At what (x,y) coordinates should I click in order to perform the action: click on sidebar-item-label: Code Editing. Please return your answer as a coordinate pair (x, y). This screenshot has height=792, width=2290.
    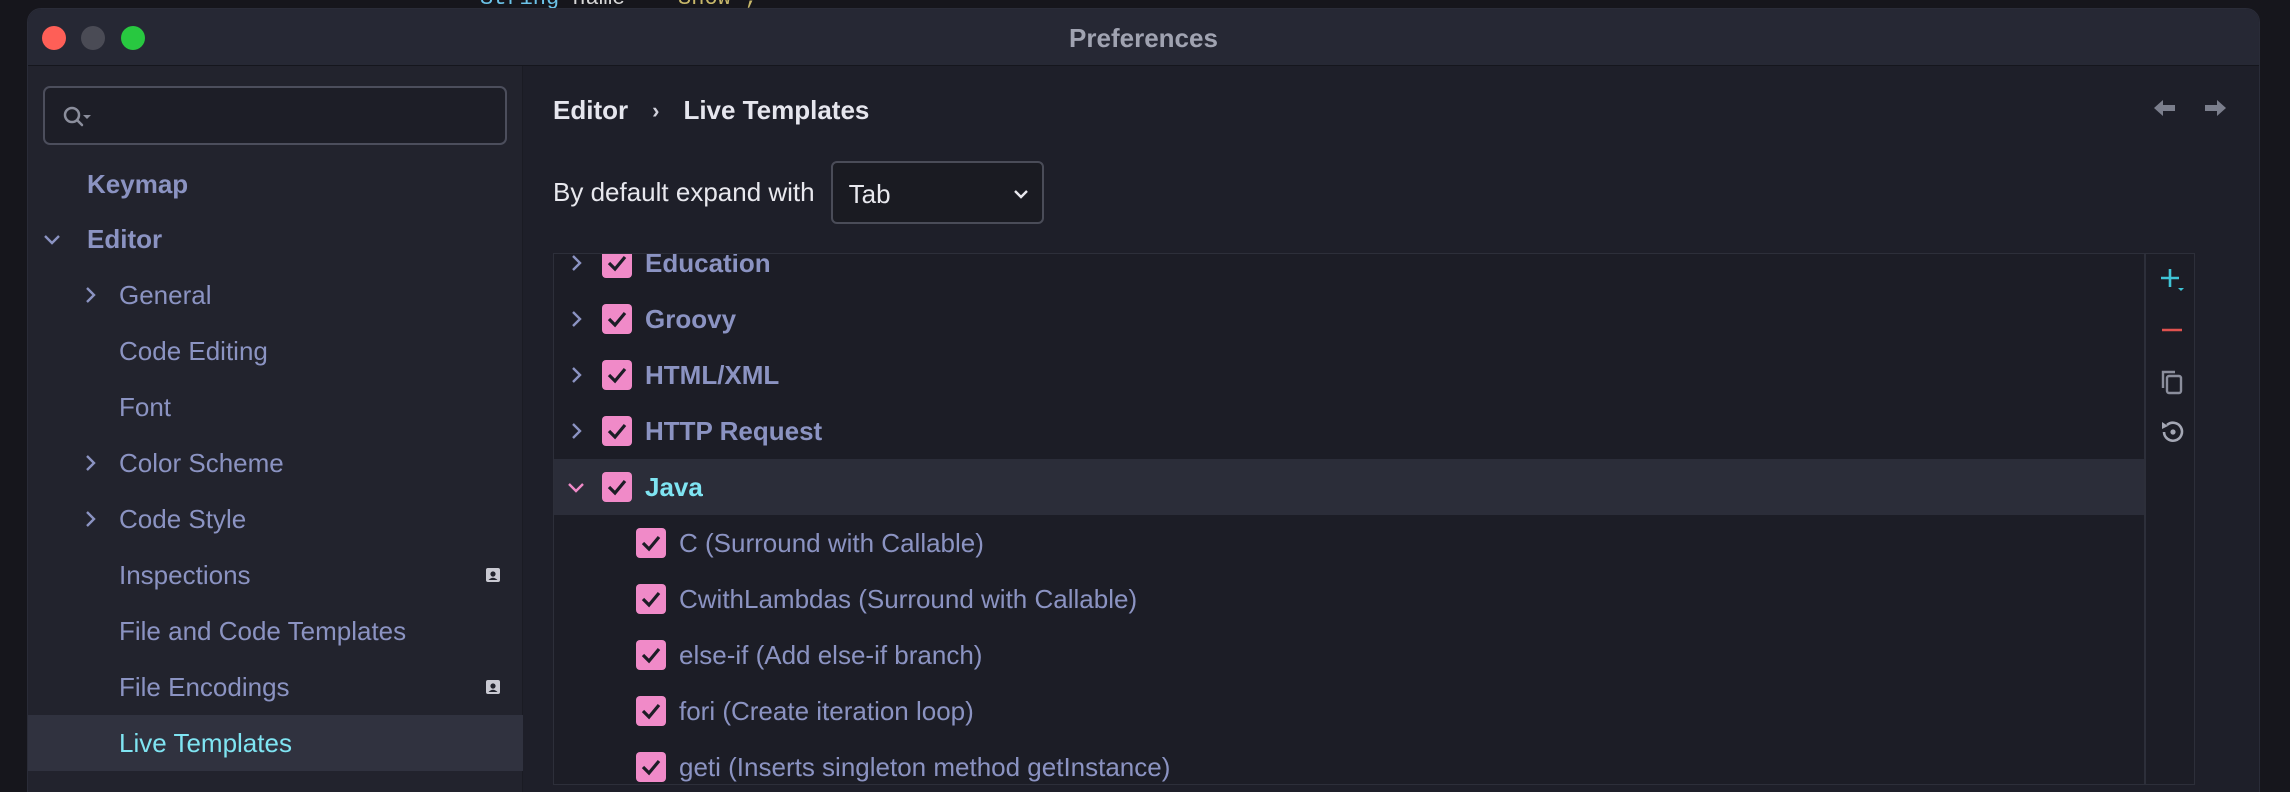
    Looking at the image, I should click on (193, 350).